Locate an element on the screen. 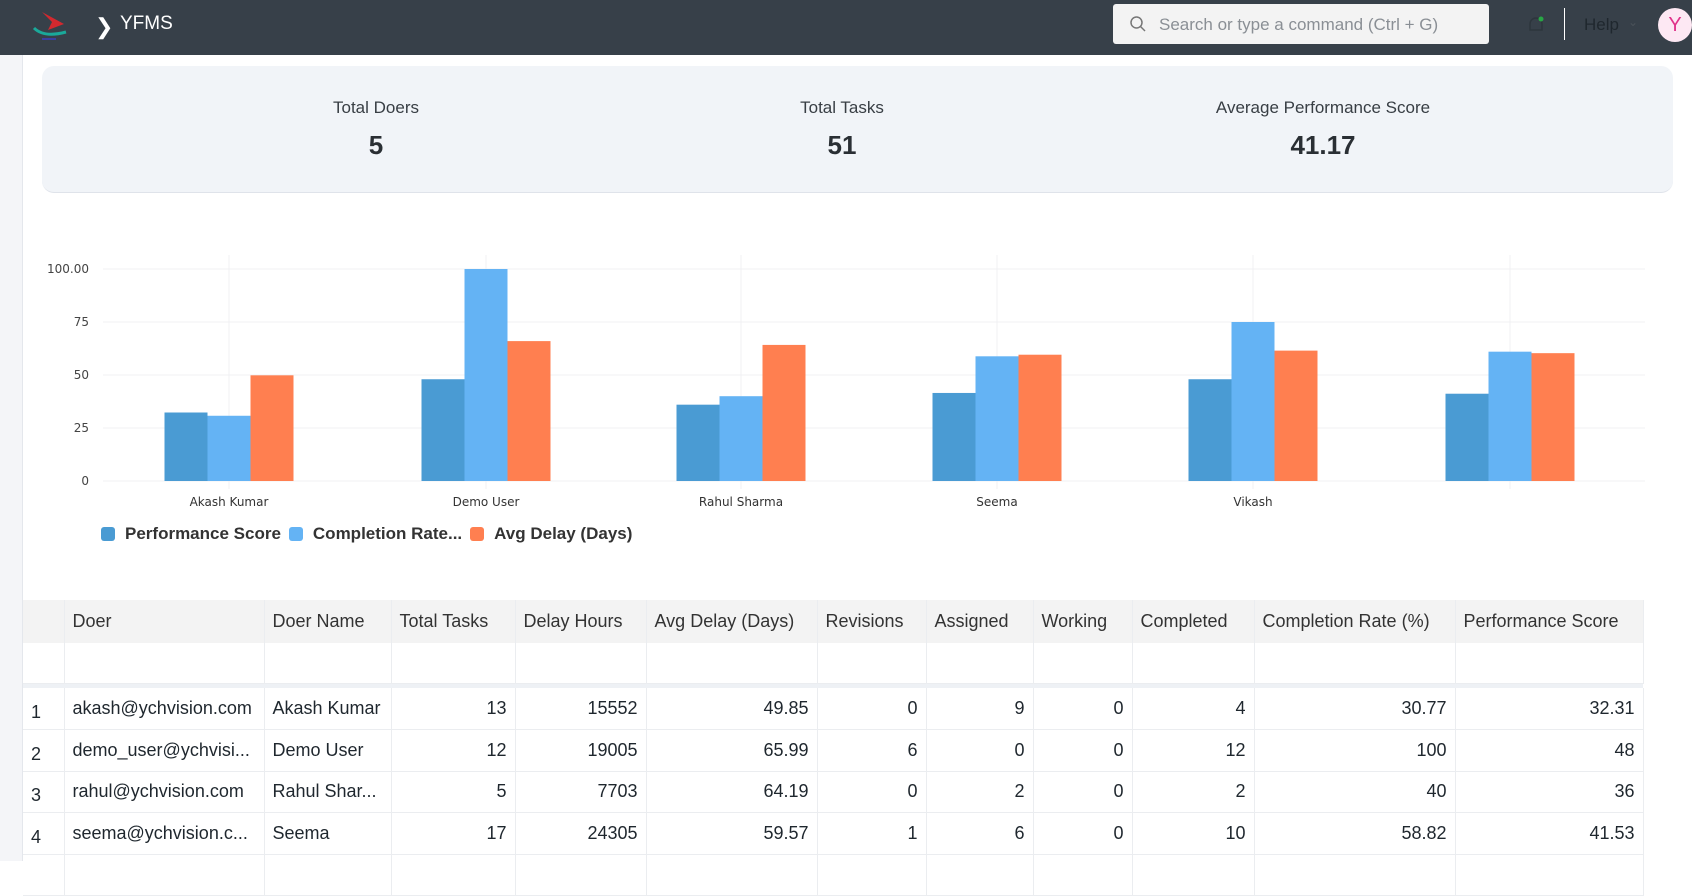  table-cell: 36 is located at coordinates (1549, 792).